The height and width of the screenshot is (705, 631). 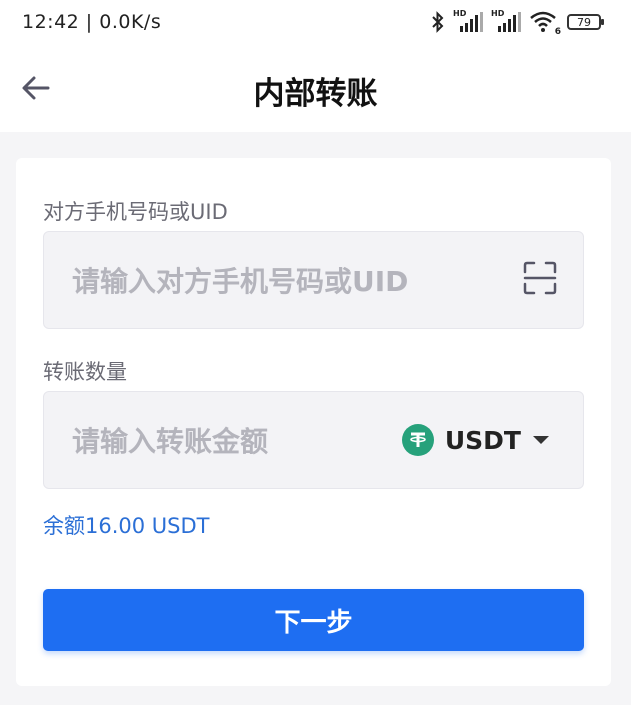 I want to click on status-time: 12:42 | 0.0K/s, so click(x=92, y=22).